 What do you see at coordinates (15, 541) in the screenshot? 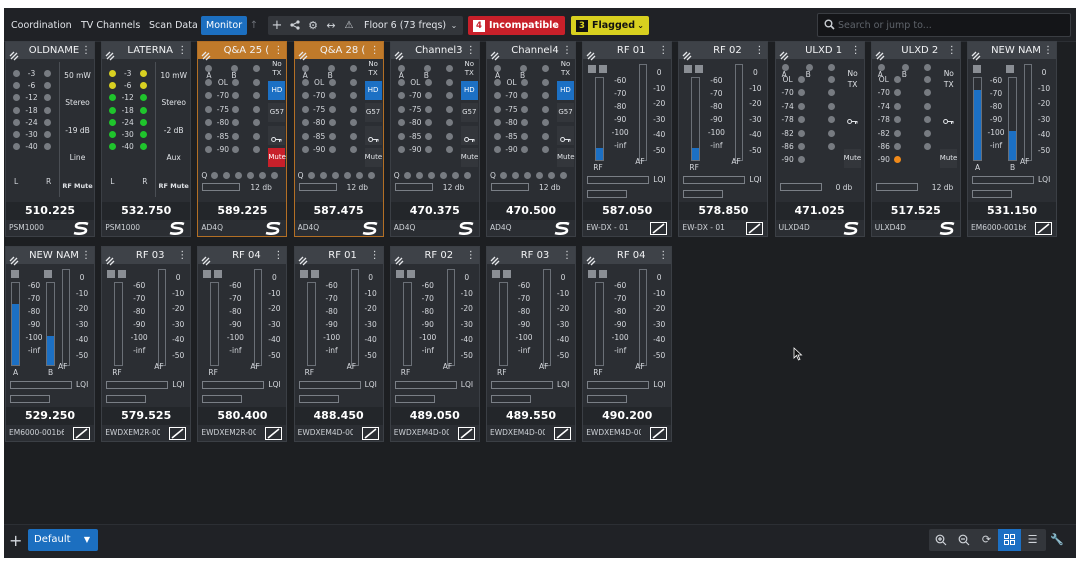
I see `add-tab-plus-icon: +` at bounding box center [15, 541].